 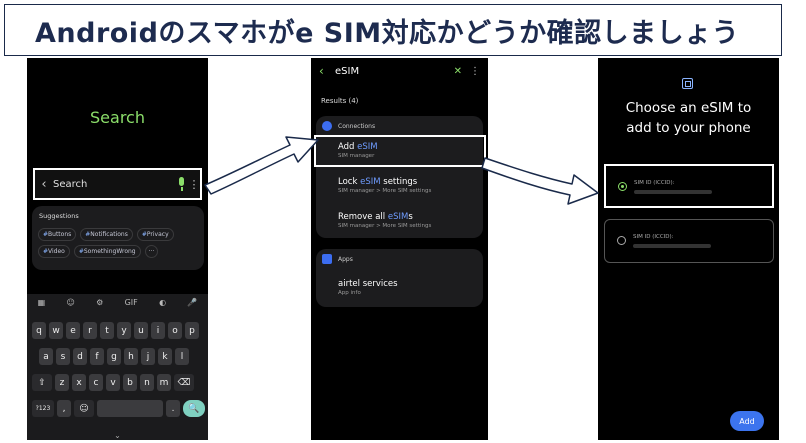 I want to click on key: w, so click(x=56, y=330).